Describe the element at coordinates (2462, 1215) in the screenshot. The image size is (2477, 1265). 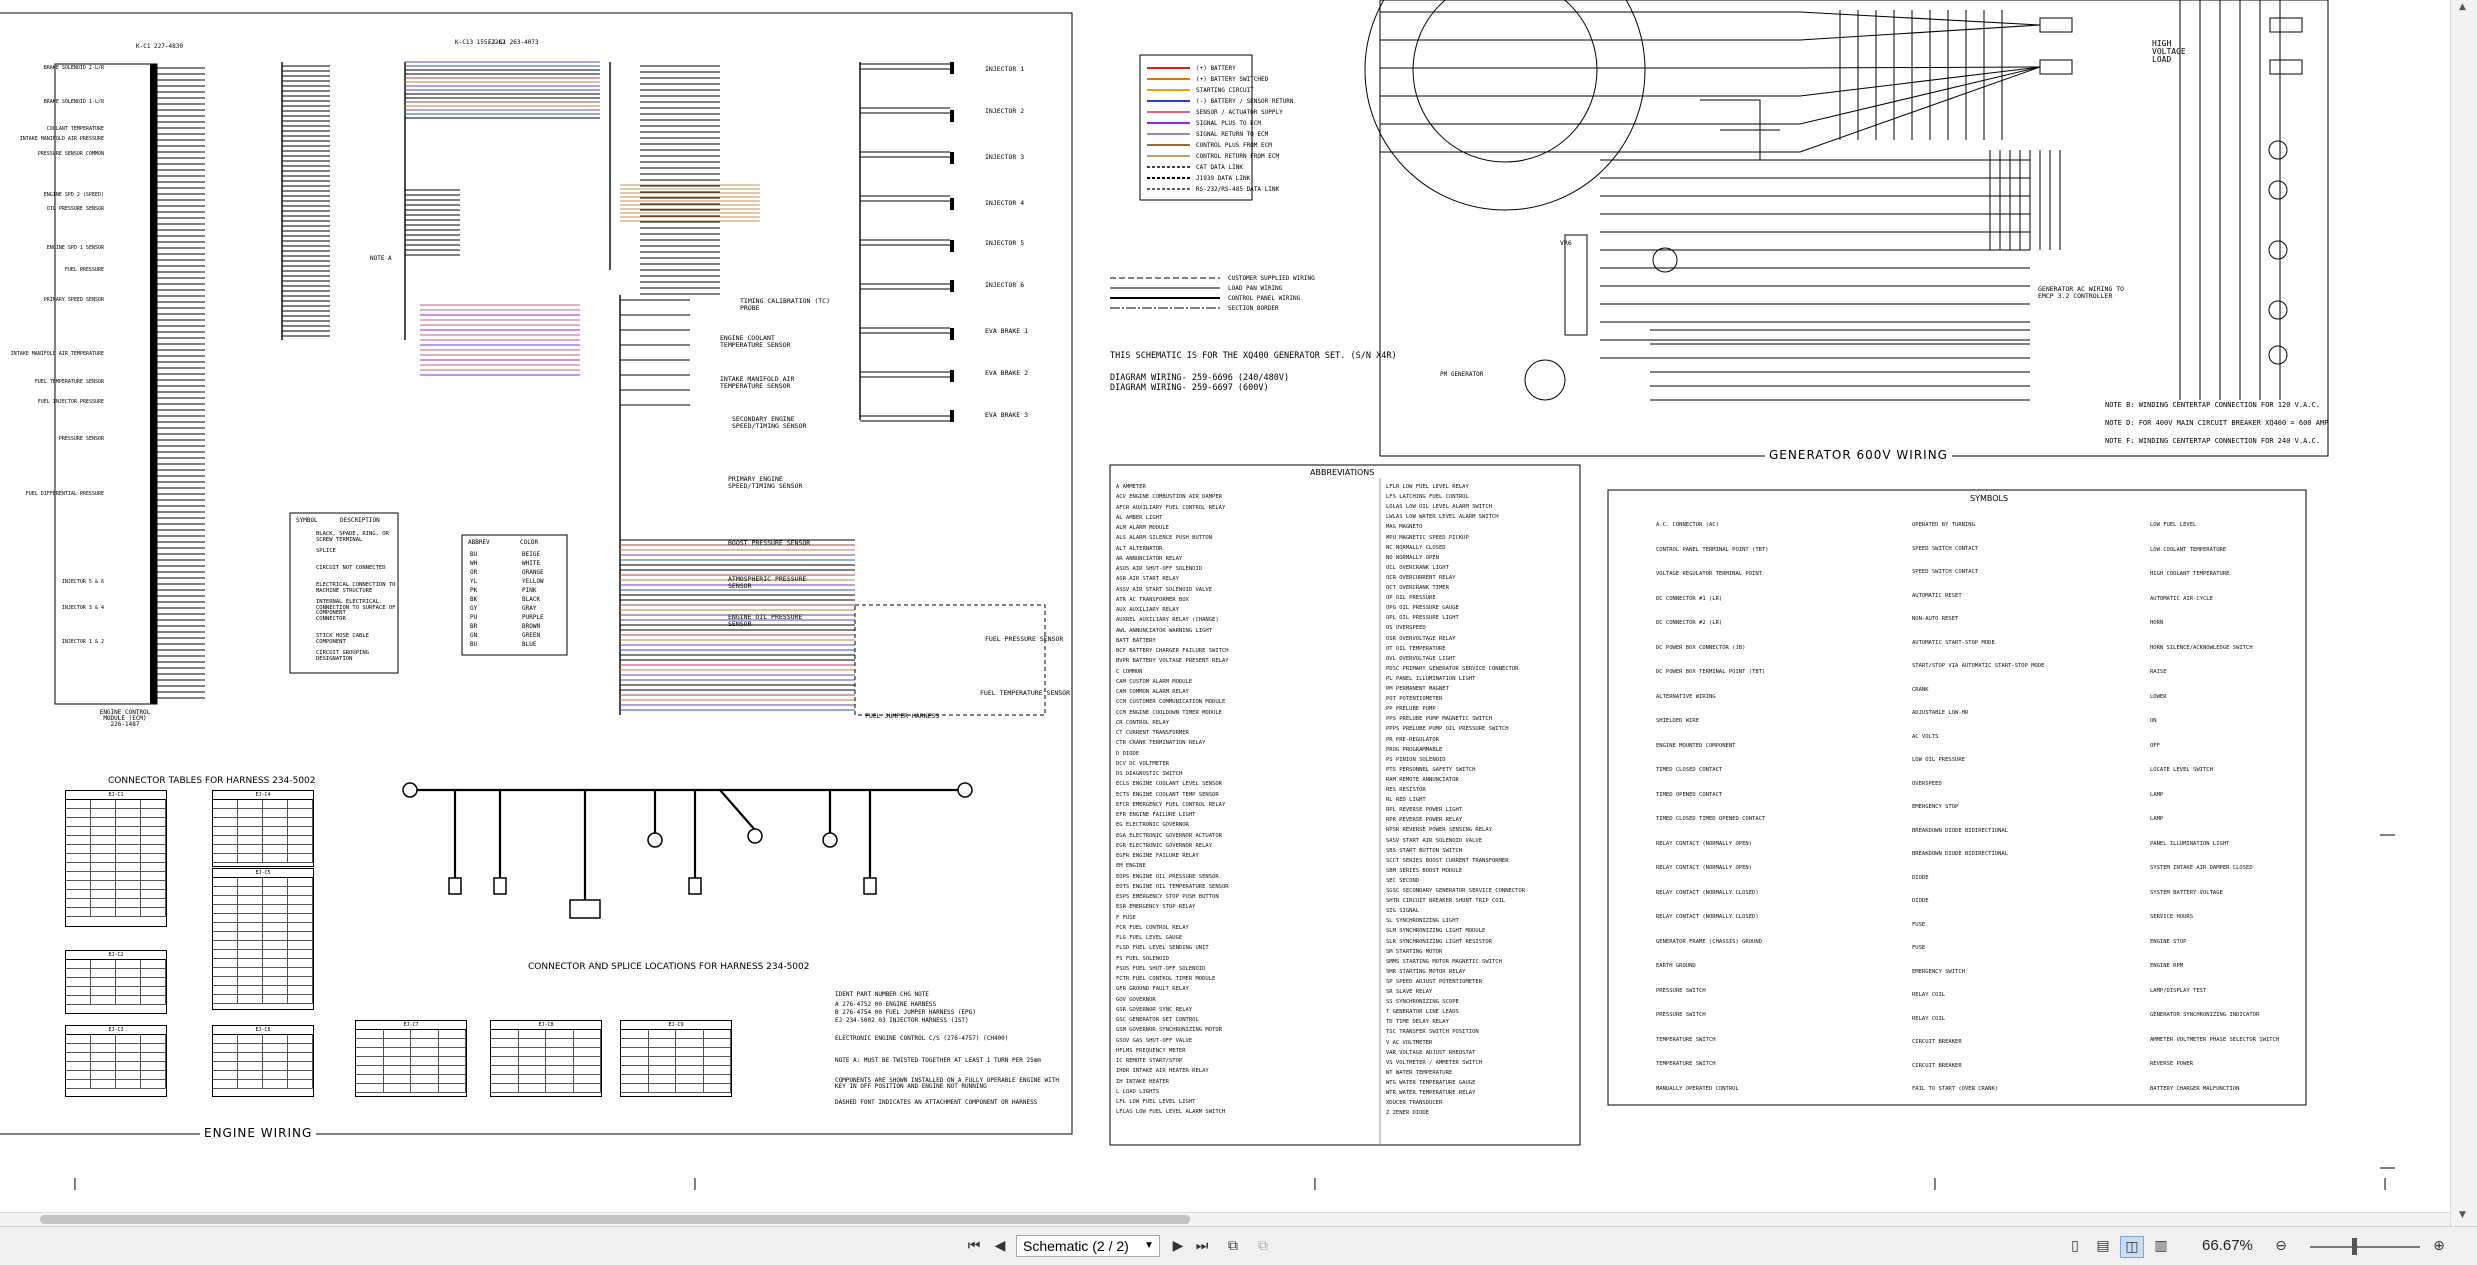
I see `scroll-down-icon: ▼` at that location.